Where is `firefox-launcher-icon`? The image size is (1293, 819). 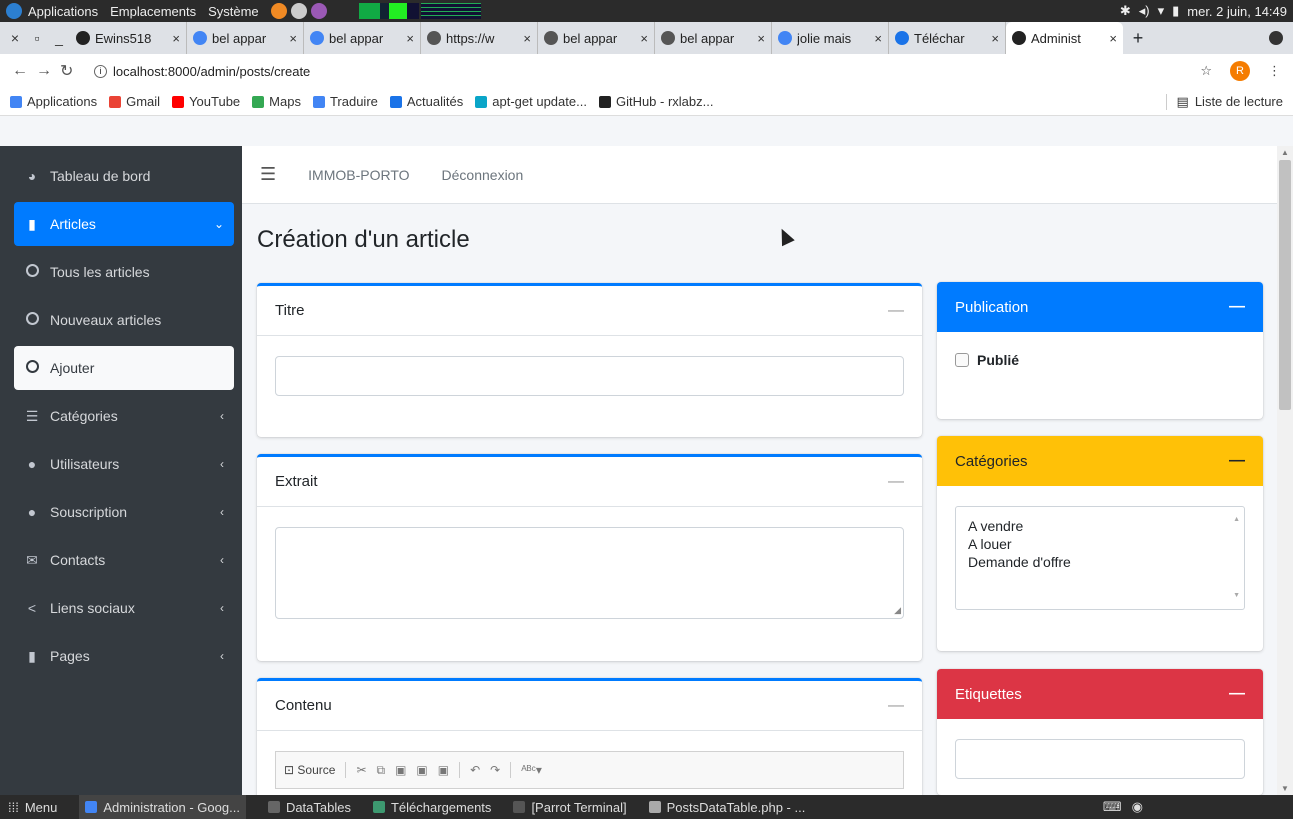
firefox-launcher-icon is located at coordinates (278, 11).